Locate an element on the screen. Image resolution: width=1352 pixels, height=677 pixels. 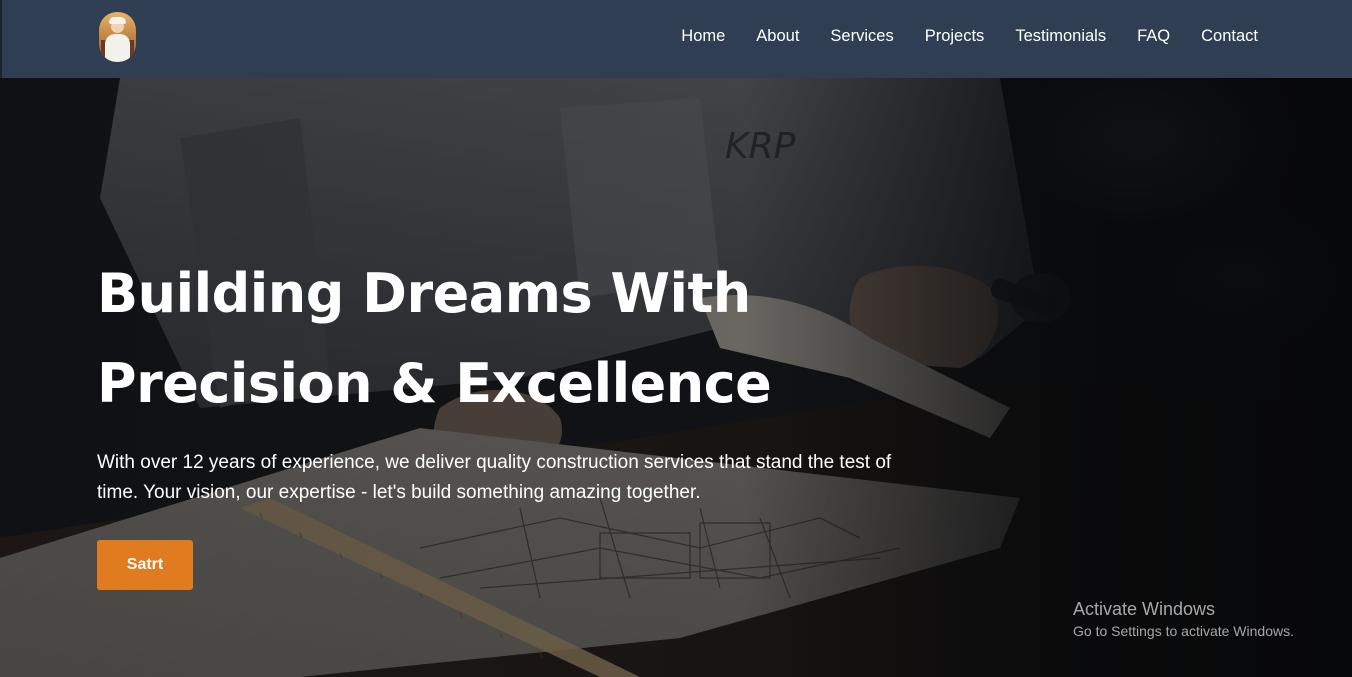
logo-avatar is located at coordinates (117, 37).